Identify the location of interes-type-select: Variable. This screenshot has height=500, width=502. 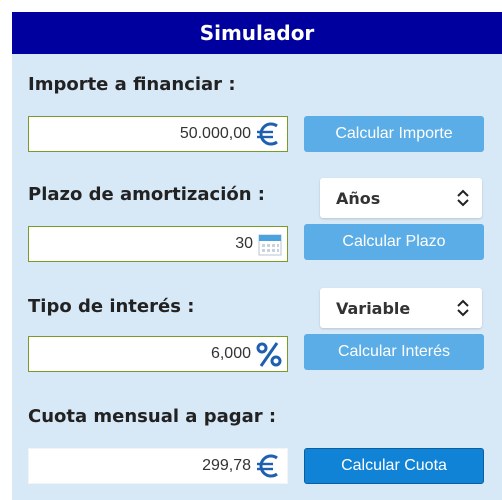
(401, 308).